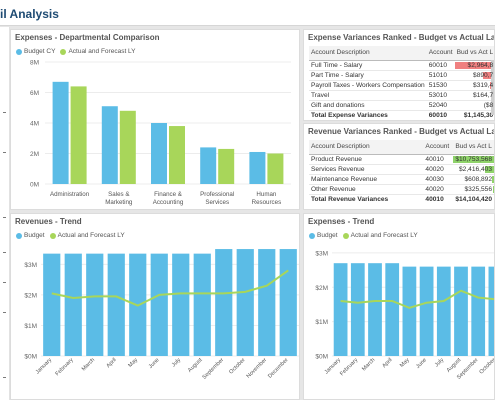 Image resolution: width=495 pixels, height=400 pixels. I want to click on cell-account-description: Gift and donations, so click(368, 105).